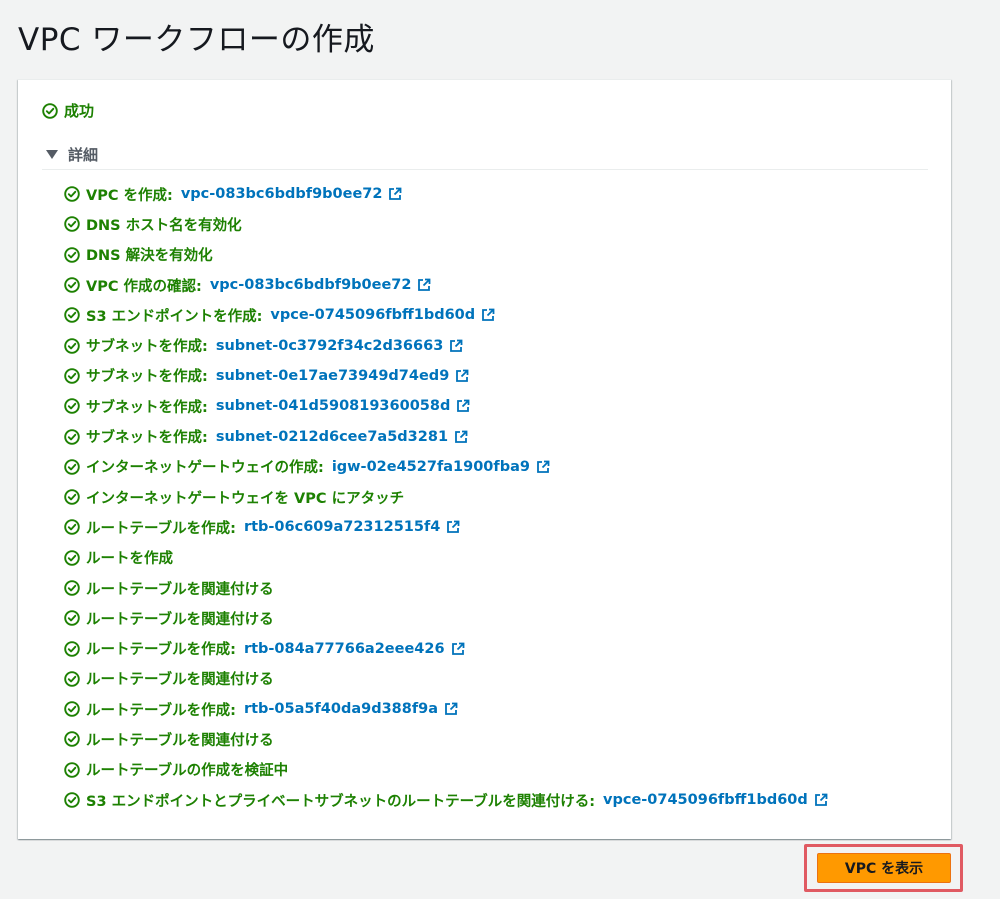  I want to click on view-vpc-highlight: VPC を表示, so click(883, 868).